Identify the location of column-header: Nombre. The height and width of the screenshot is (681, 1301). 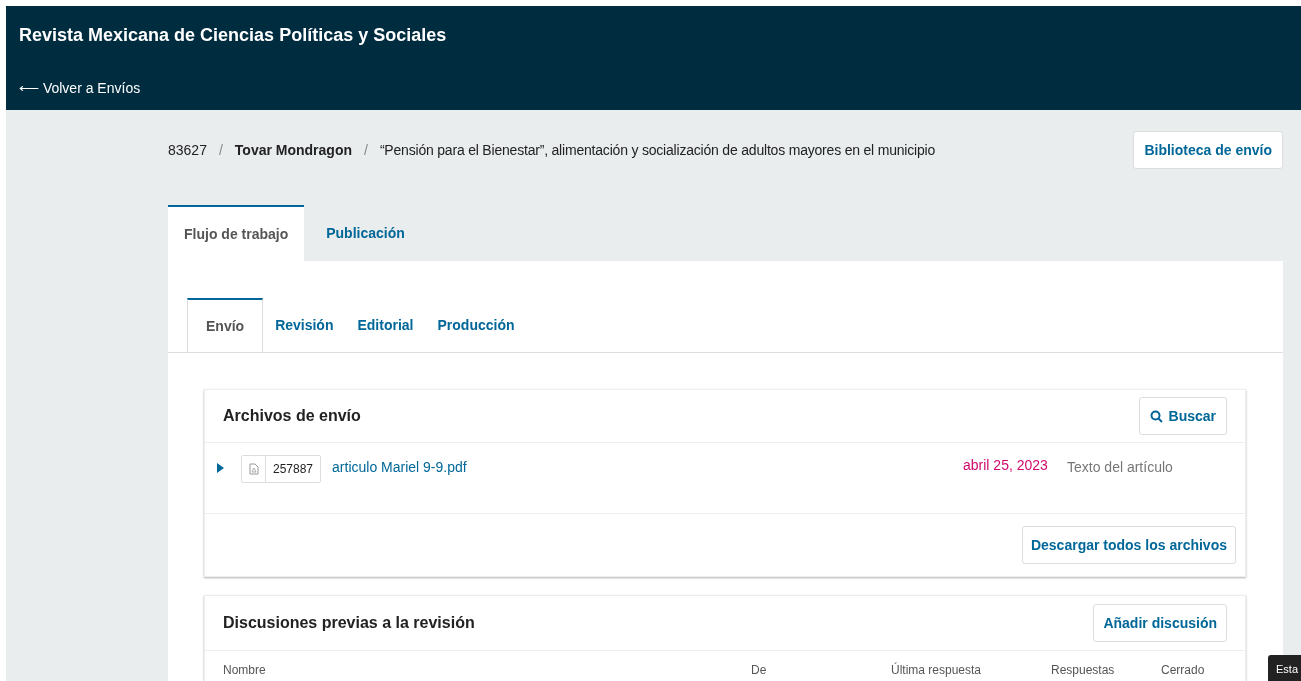
(245, 670).